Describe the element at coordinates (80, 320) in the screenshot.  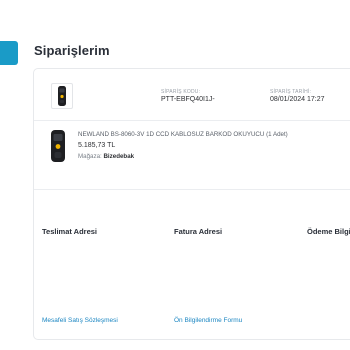
I see `distance-sales-contract-link: Mesafeli Satış Sözleşmesi` at that location.